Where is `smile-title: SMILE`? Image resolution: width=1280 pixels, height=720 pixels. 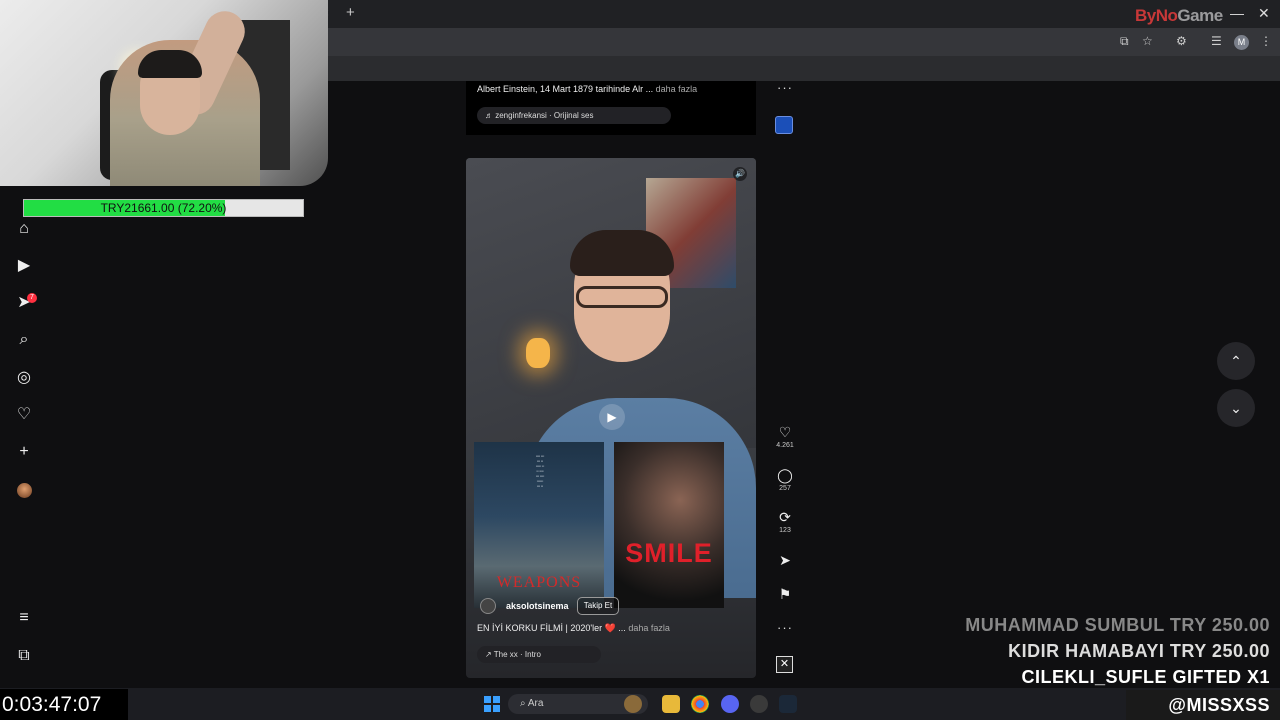
smile-title: SMILE is located at coordinates (669, 553).